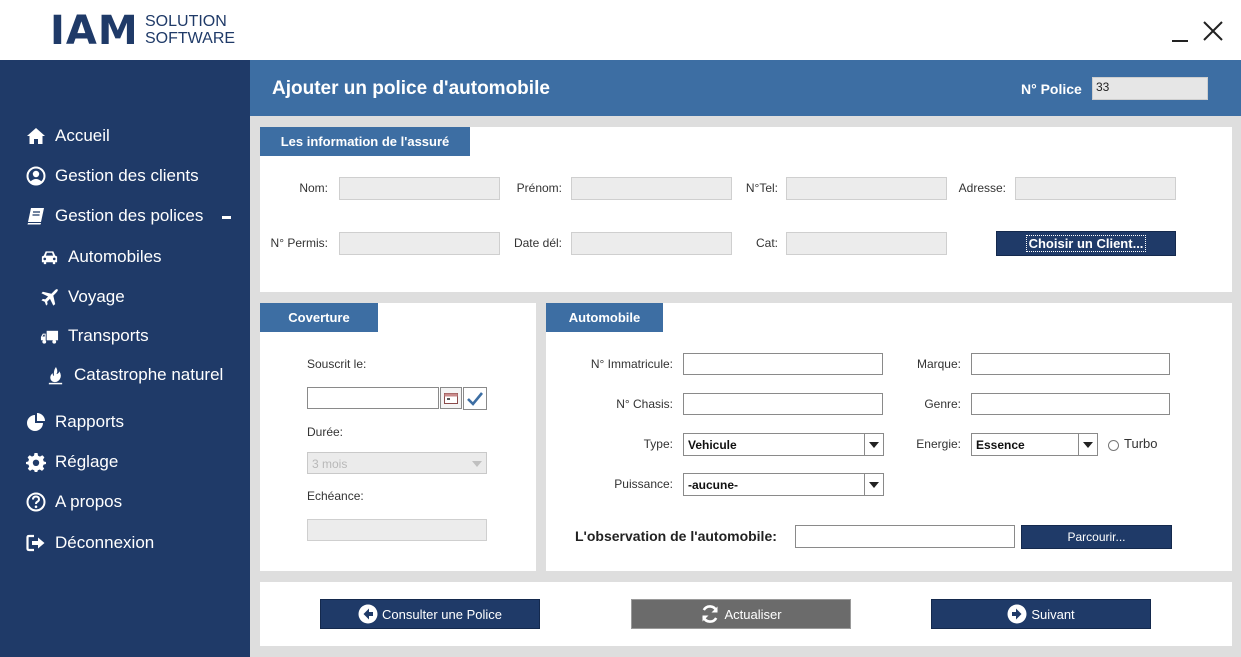 This screenshot has height=657, width=1241. What do you see at coordinates (866, 188) in the screenshot?
I see `tel-field` at bounding box center [866, 188].